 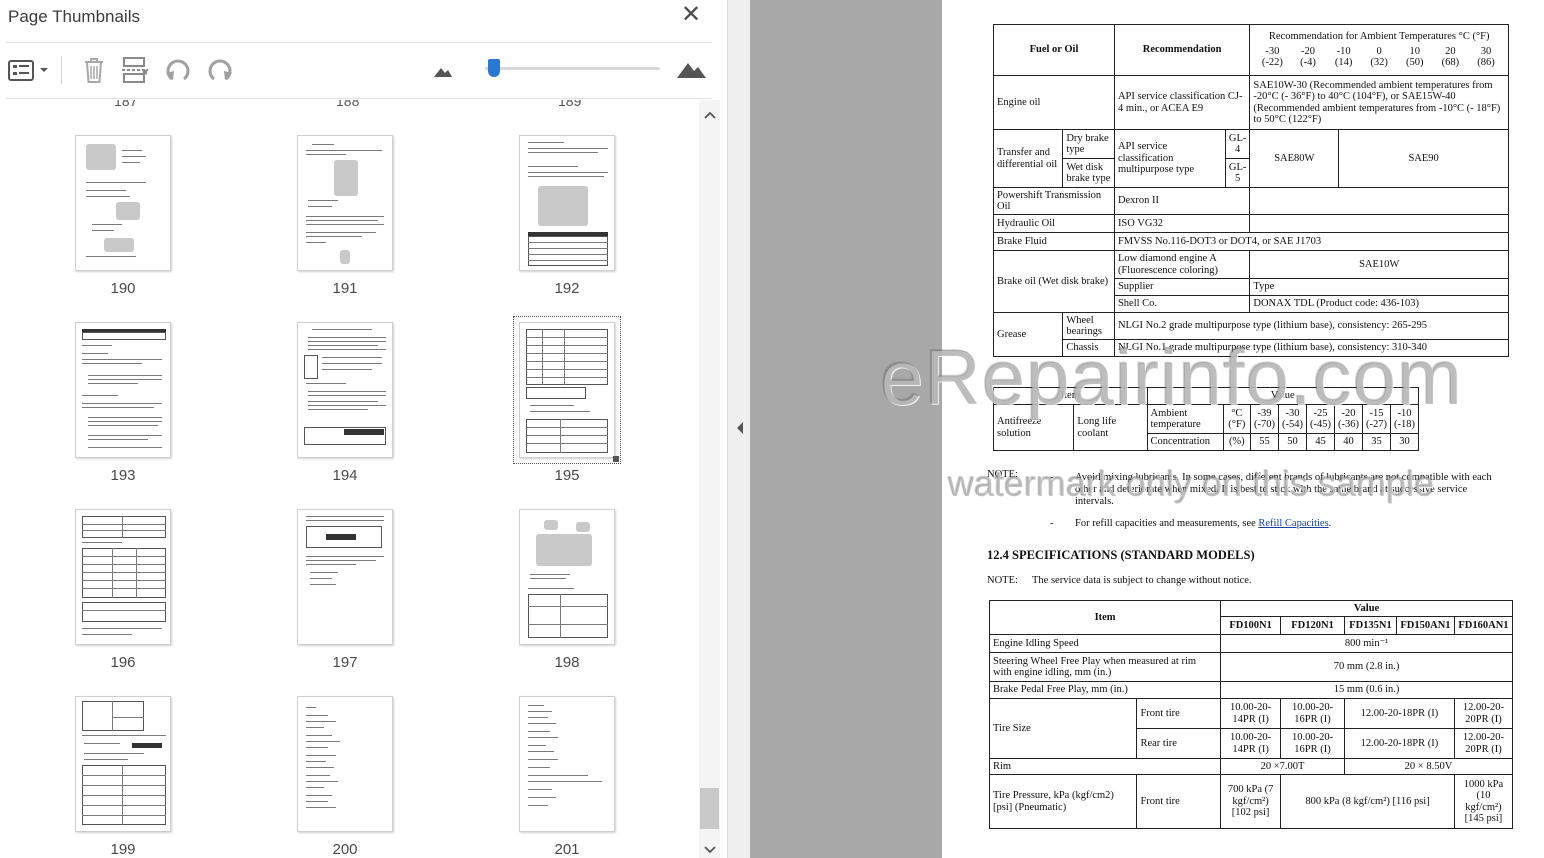 I want to click on page-number-label: 201, so click(x=567, y=849).